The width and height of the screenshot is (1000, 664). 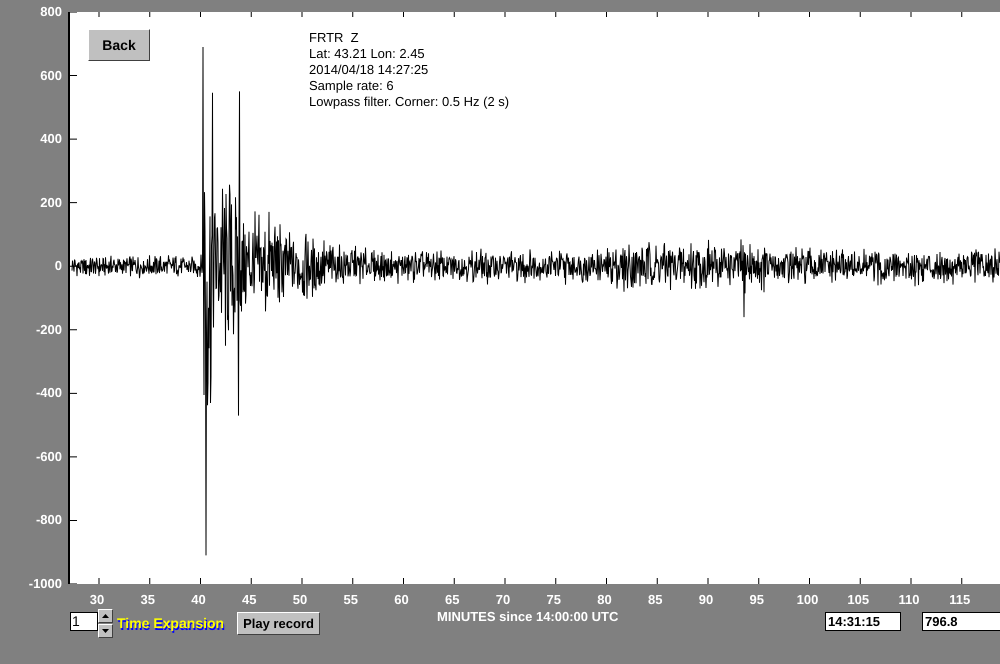 I want to click on play-record-button: Play record, so click(x=278, y=623).